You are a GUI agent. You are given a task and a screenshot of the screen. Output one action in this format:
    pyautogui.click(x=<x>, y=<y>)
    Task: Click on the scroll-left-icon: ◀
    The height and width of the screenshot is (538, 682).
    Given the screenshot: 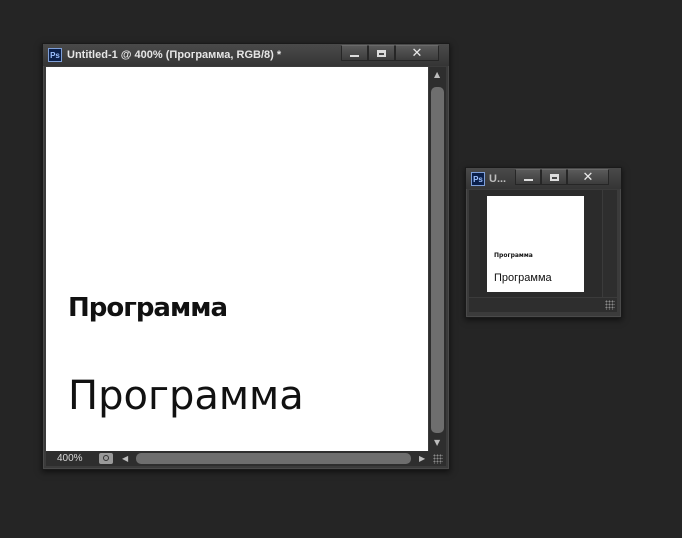 What is the action you would take?
    pyautogui.click(x=125, y=459)
    